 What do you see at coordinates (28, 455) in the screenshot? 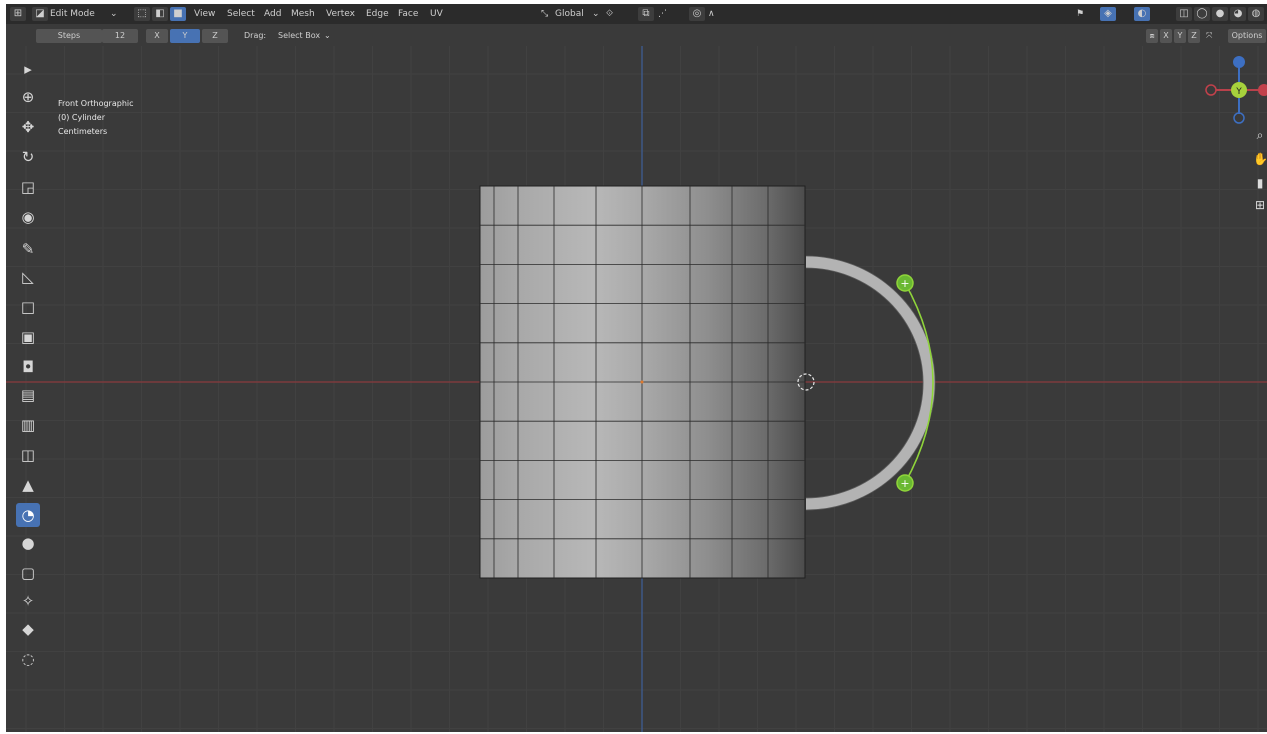
I see `knife-icon: ◫` at bounding box center [28, 455].